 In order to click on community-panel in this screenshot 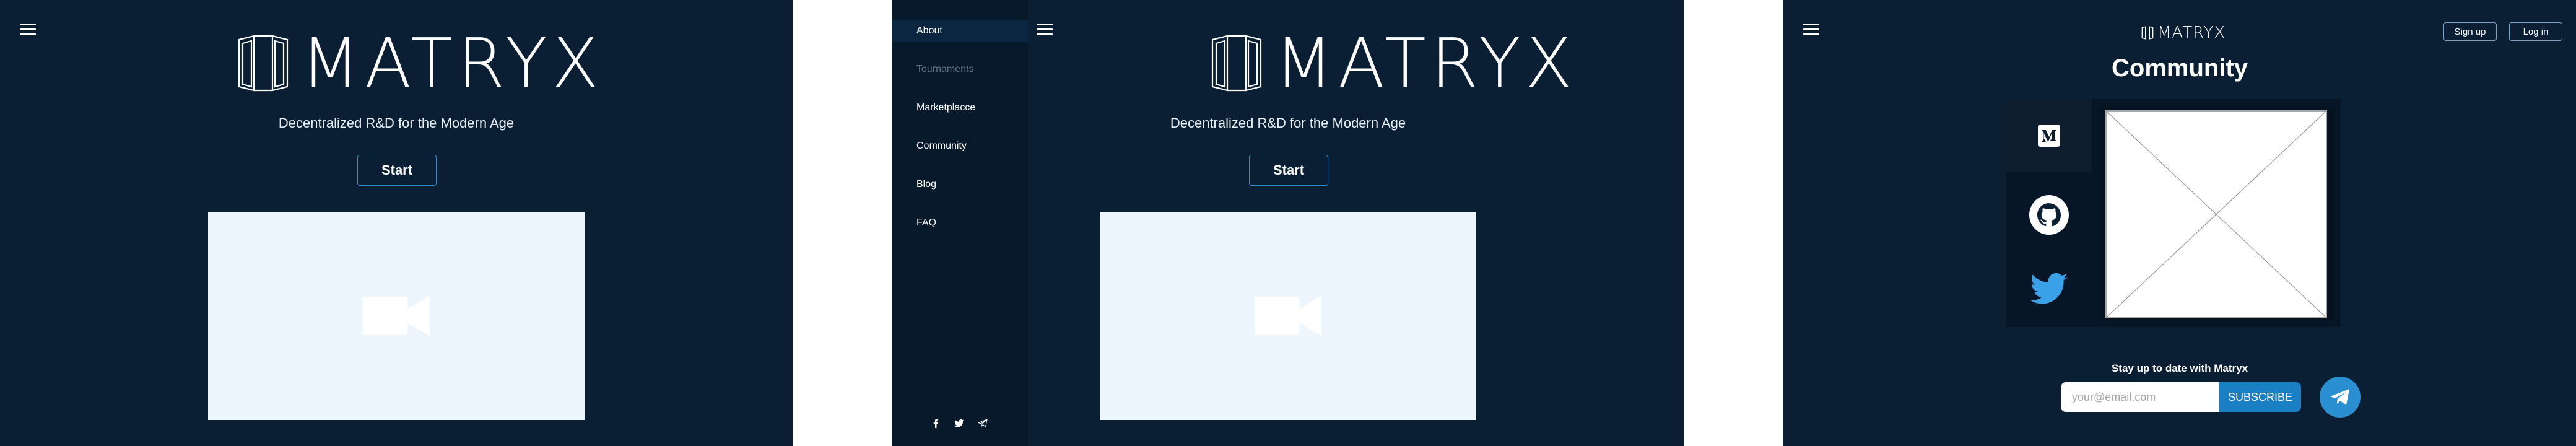, I will do `click(2173, 213)`.